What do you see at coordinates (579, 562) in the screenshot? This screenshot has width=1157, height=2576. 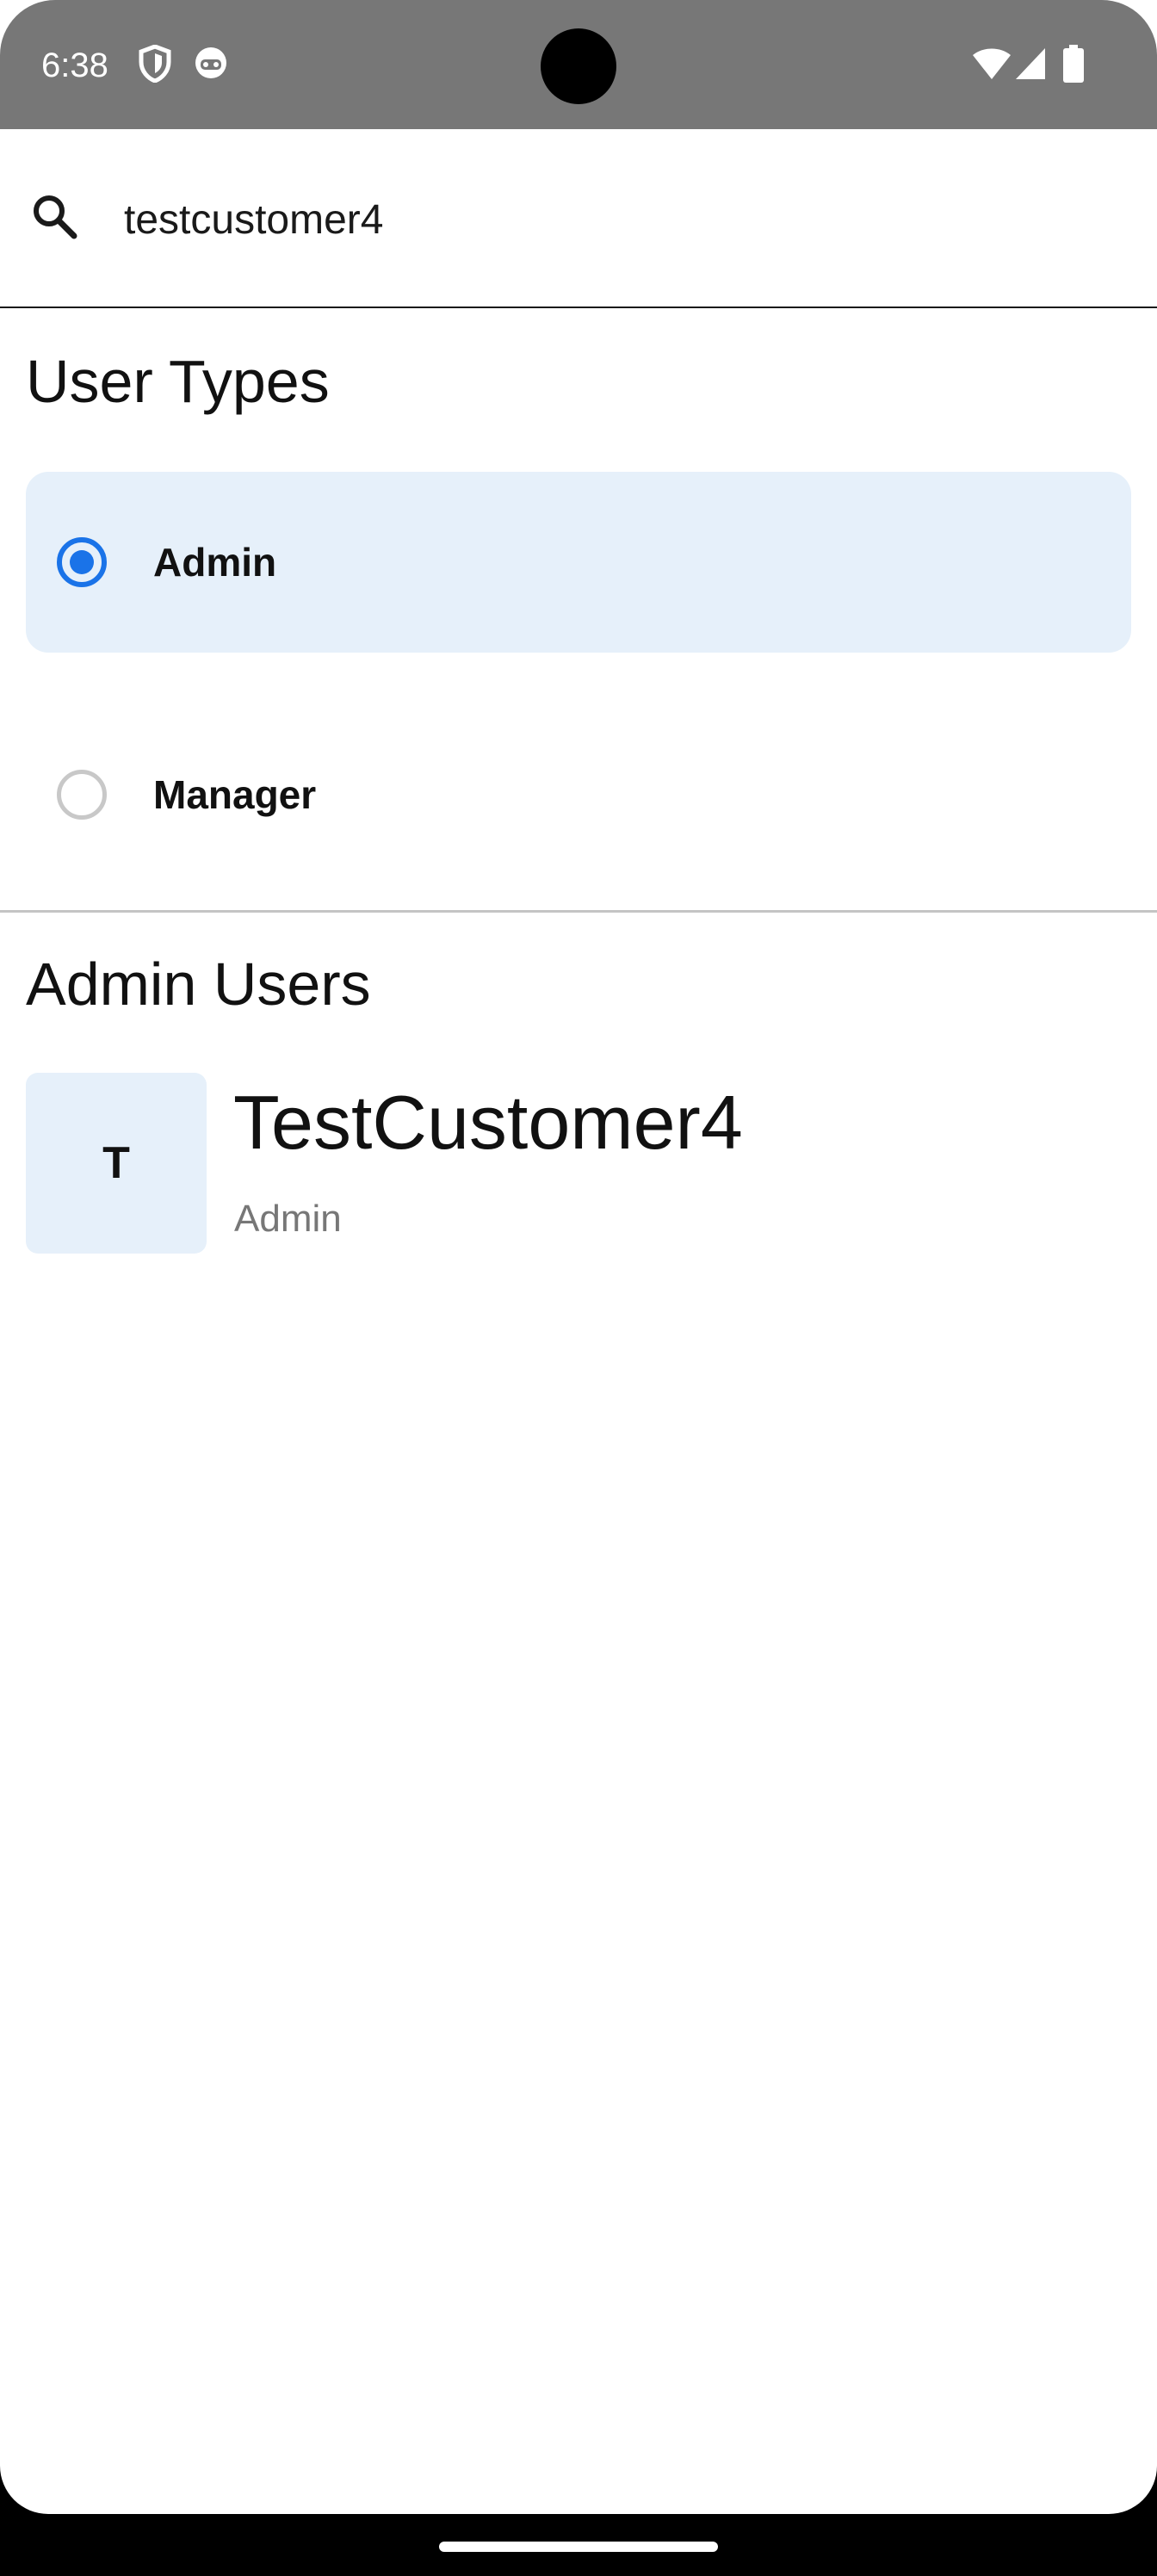 I see `radio-option-admin: Admin` at bounding box center [579, 562].